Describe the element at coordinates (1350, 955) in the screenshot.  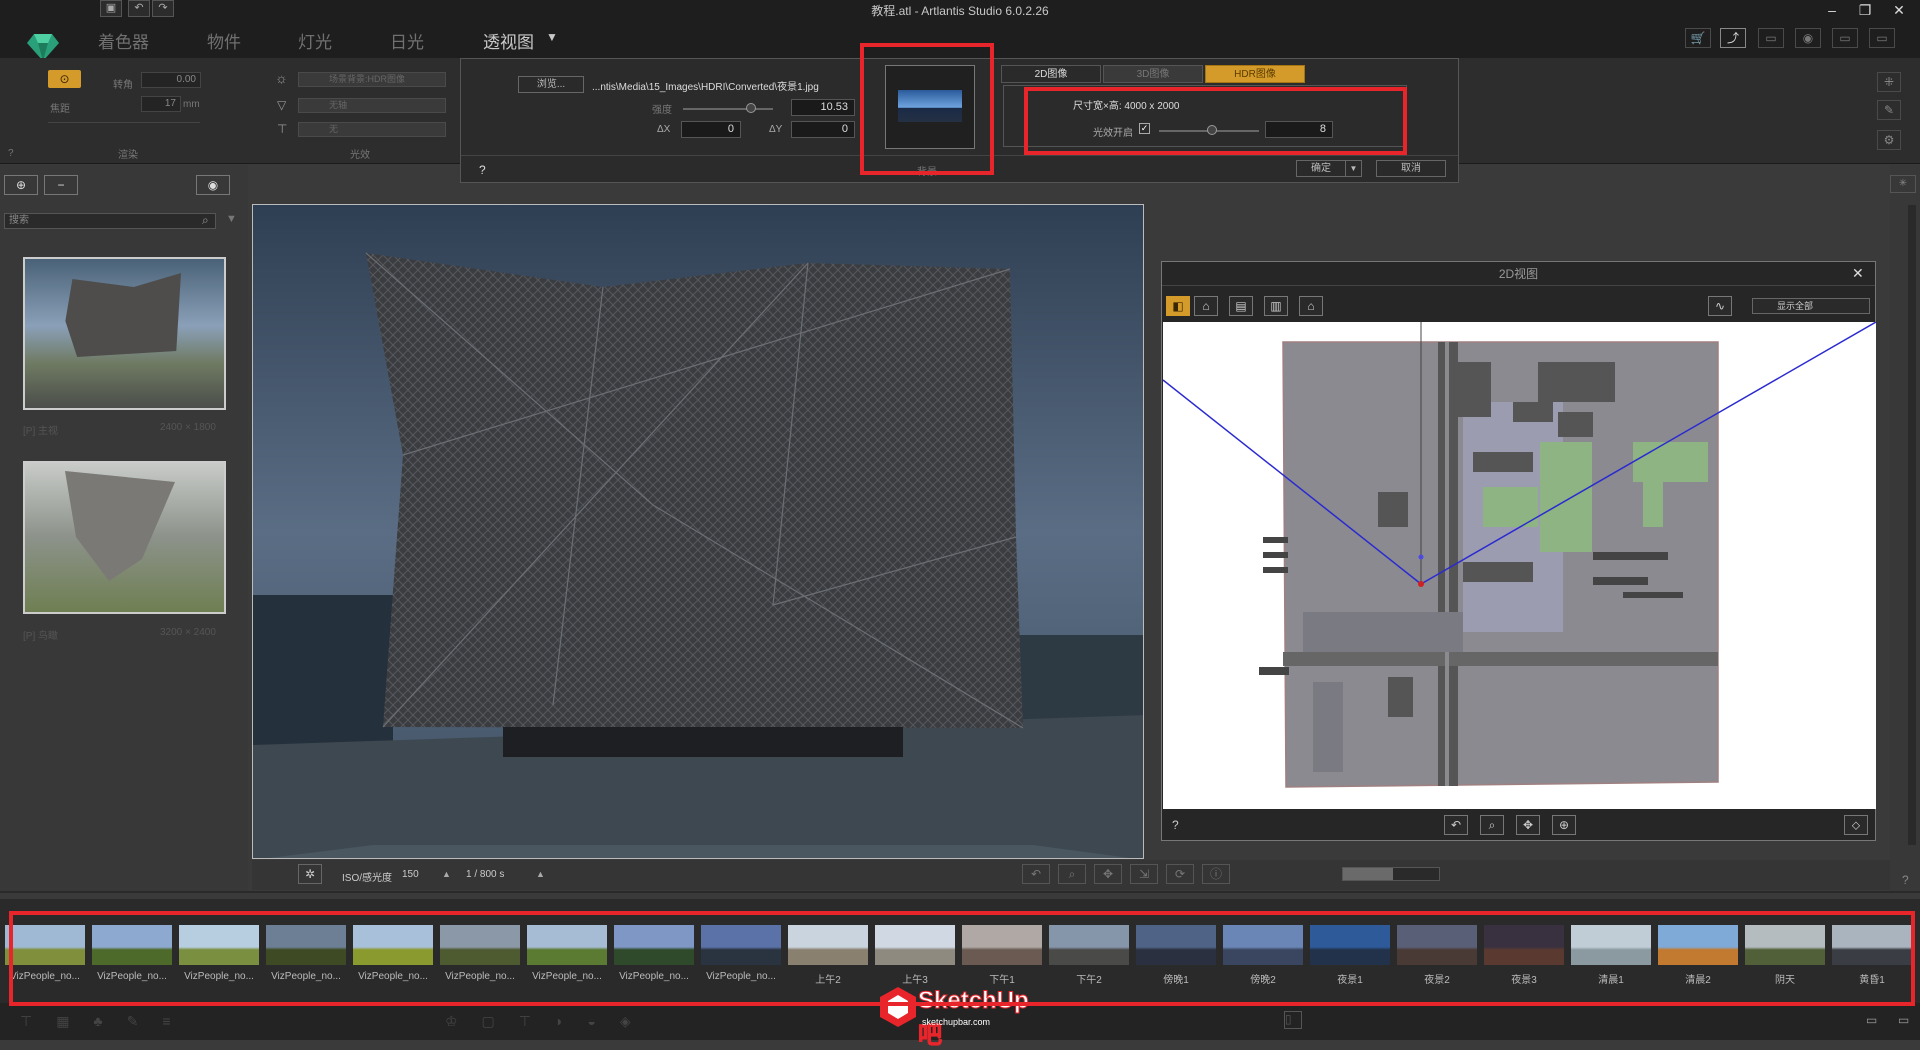
I see `hdri-item: 夜景1` at that location.